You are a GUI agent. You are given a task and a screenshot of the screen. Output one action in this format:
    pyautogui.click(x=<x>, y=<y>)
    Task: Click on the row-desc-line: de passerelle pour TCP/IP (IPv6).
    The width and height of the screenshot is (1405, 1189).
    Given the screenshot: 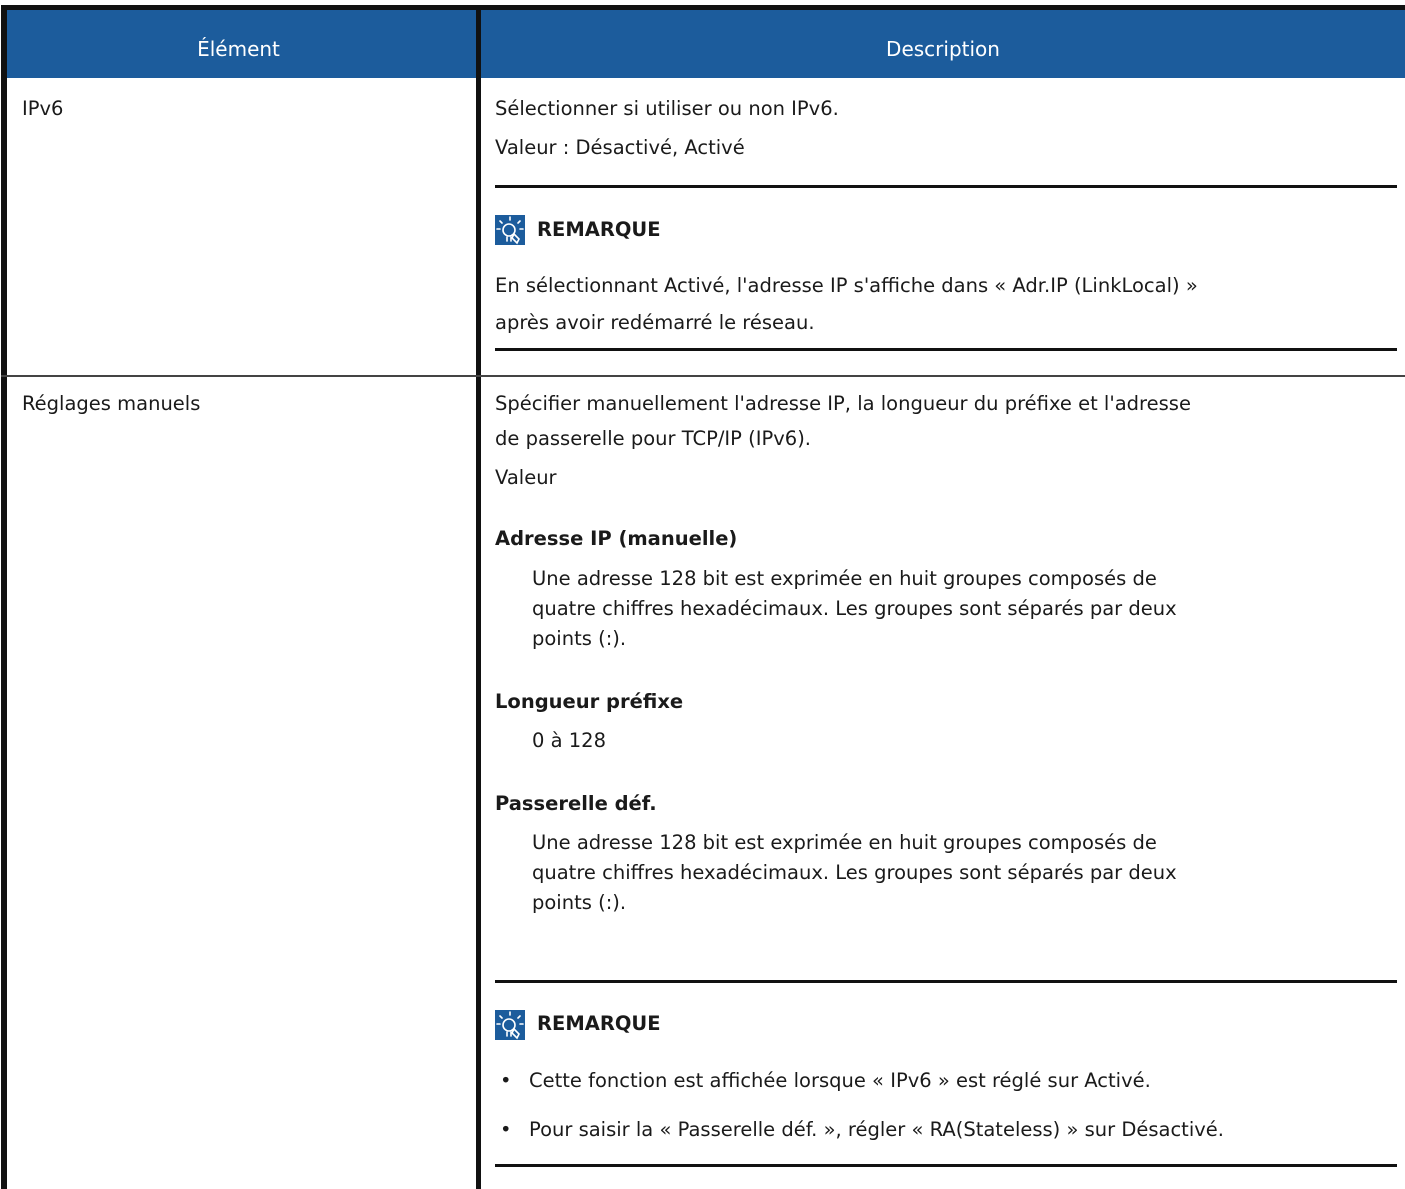 What is the action you would take?
    pyautogui.click(x=653, y=438)
    